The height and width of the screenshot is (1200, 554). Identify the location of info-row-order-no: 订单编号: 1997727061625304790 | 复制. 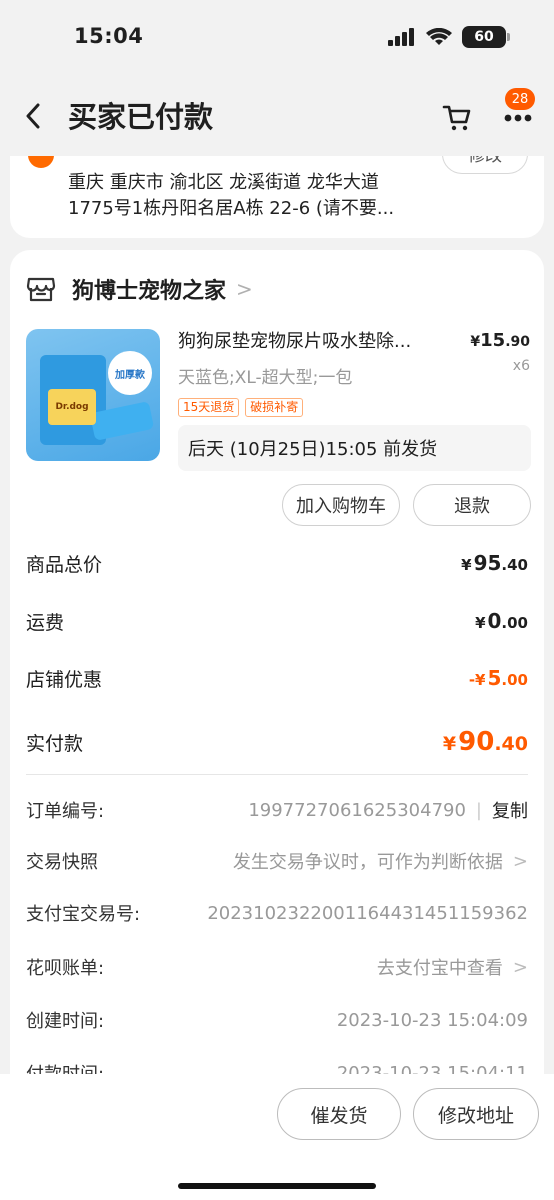
(277, 810).